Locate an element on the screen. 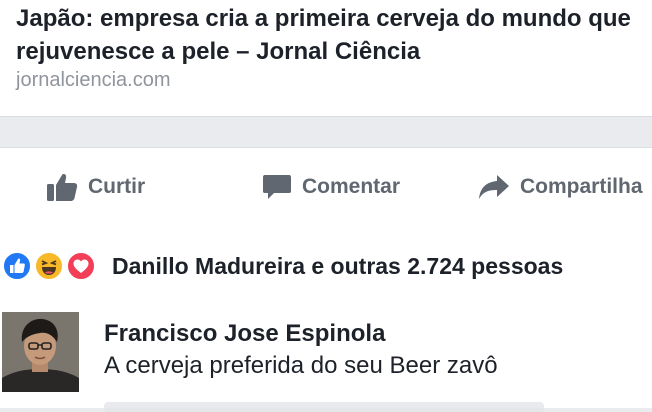  share-label: Compartilha is located at coordinates (581, 186).